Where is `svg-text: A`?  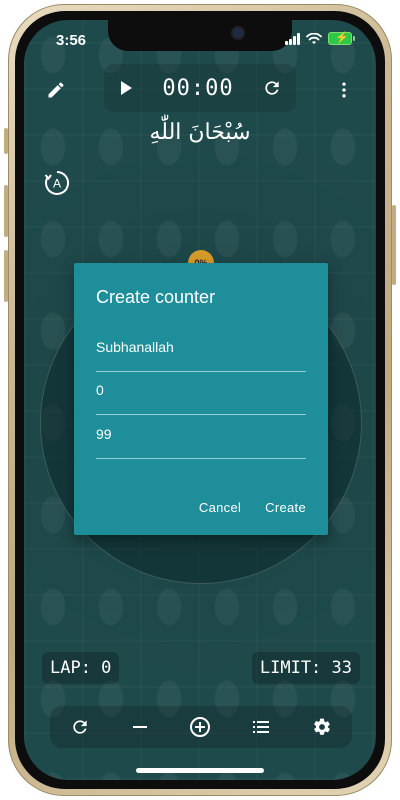 svg-text: A is located at coordinates (57, 184).